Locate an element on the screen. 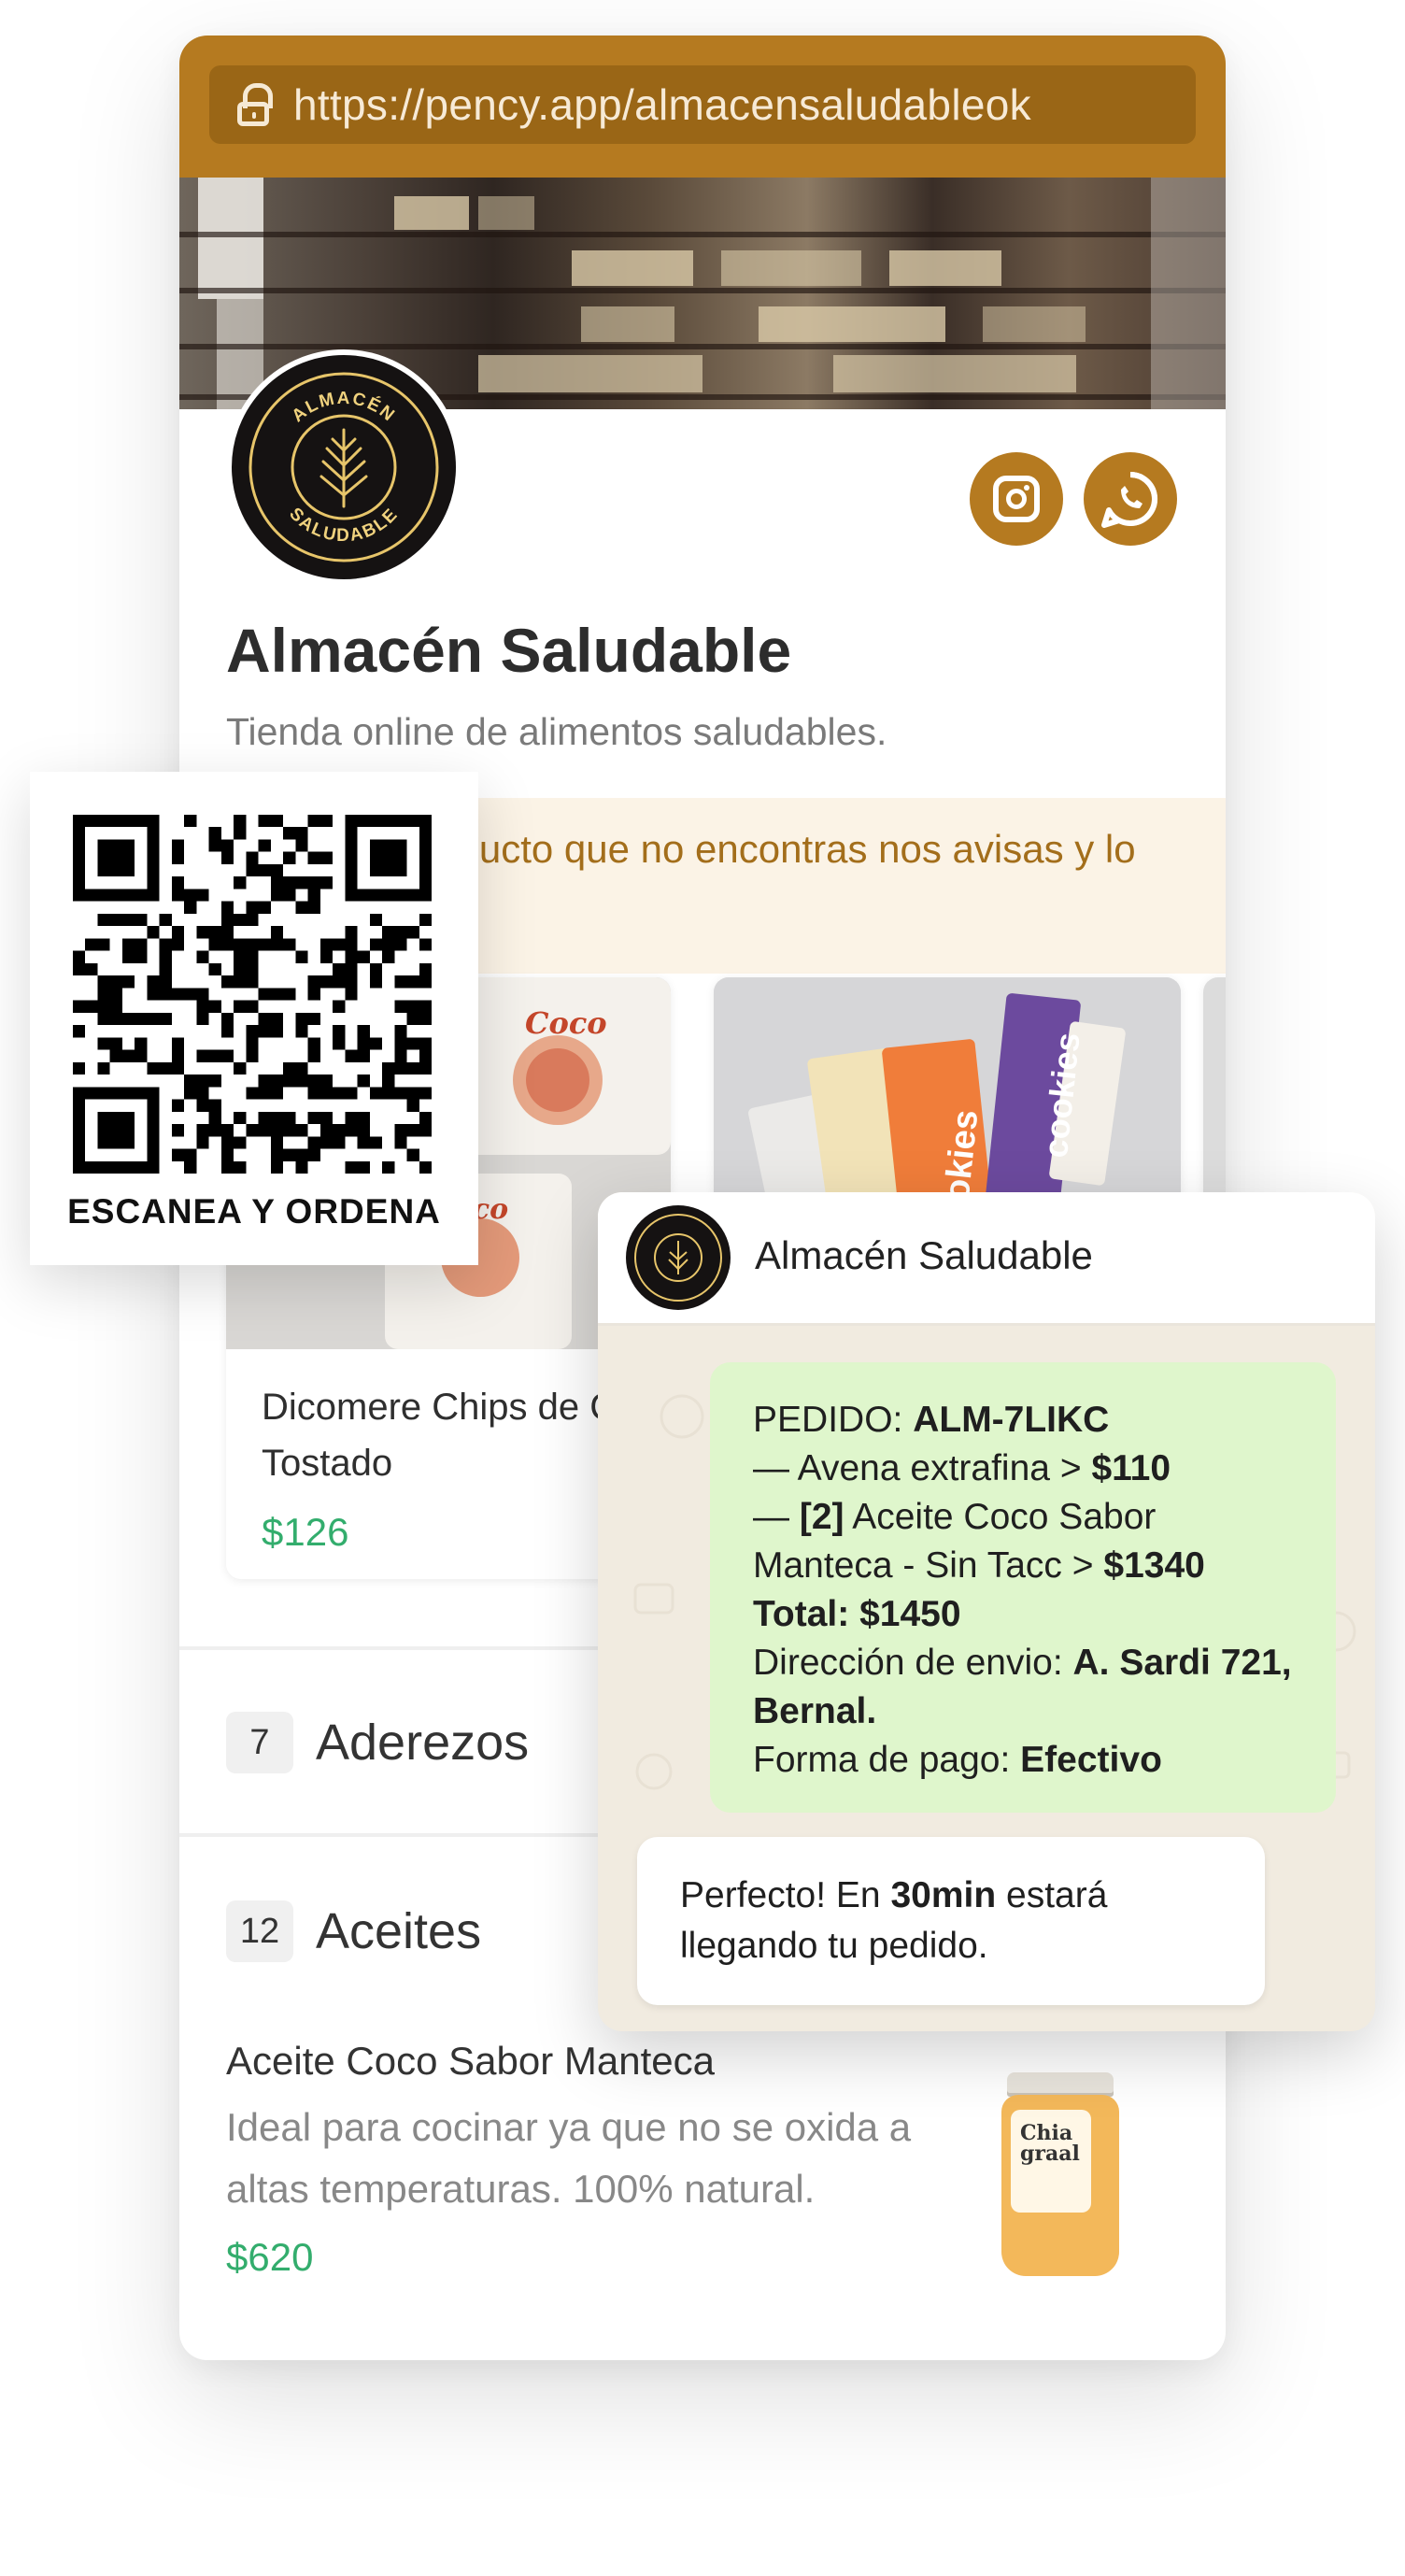  category-aceites: 12 Aceites is located at coordinates (354, 1931).